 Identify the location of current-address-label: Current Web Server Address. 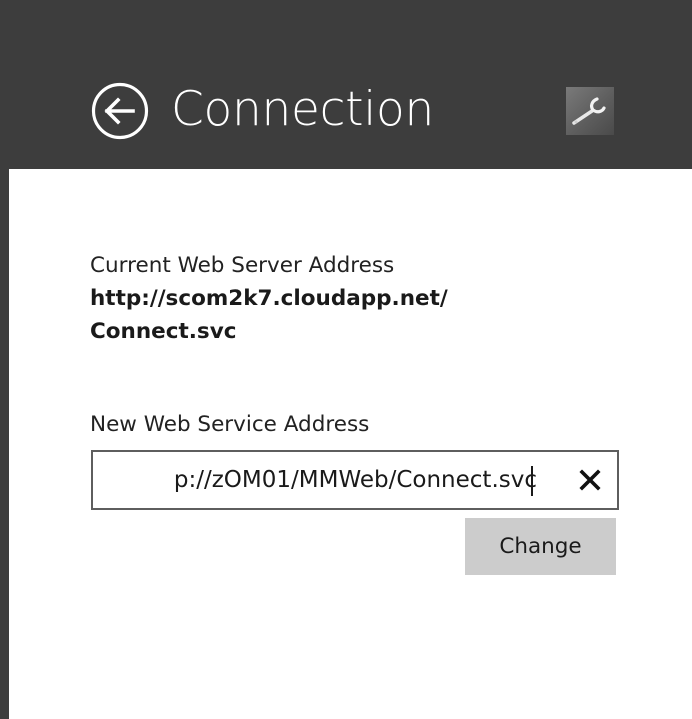
(242, 265).